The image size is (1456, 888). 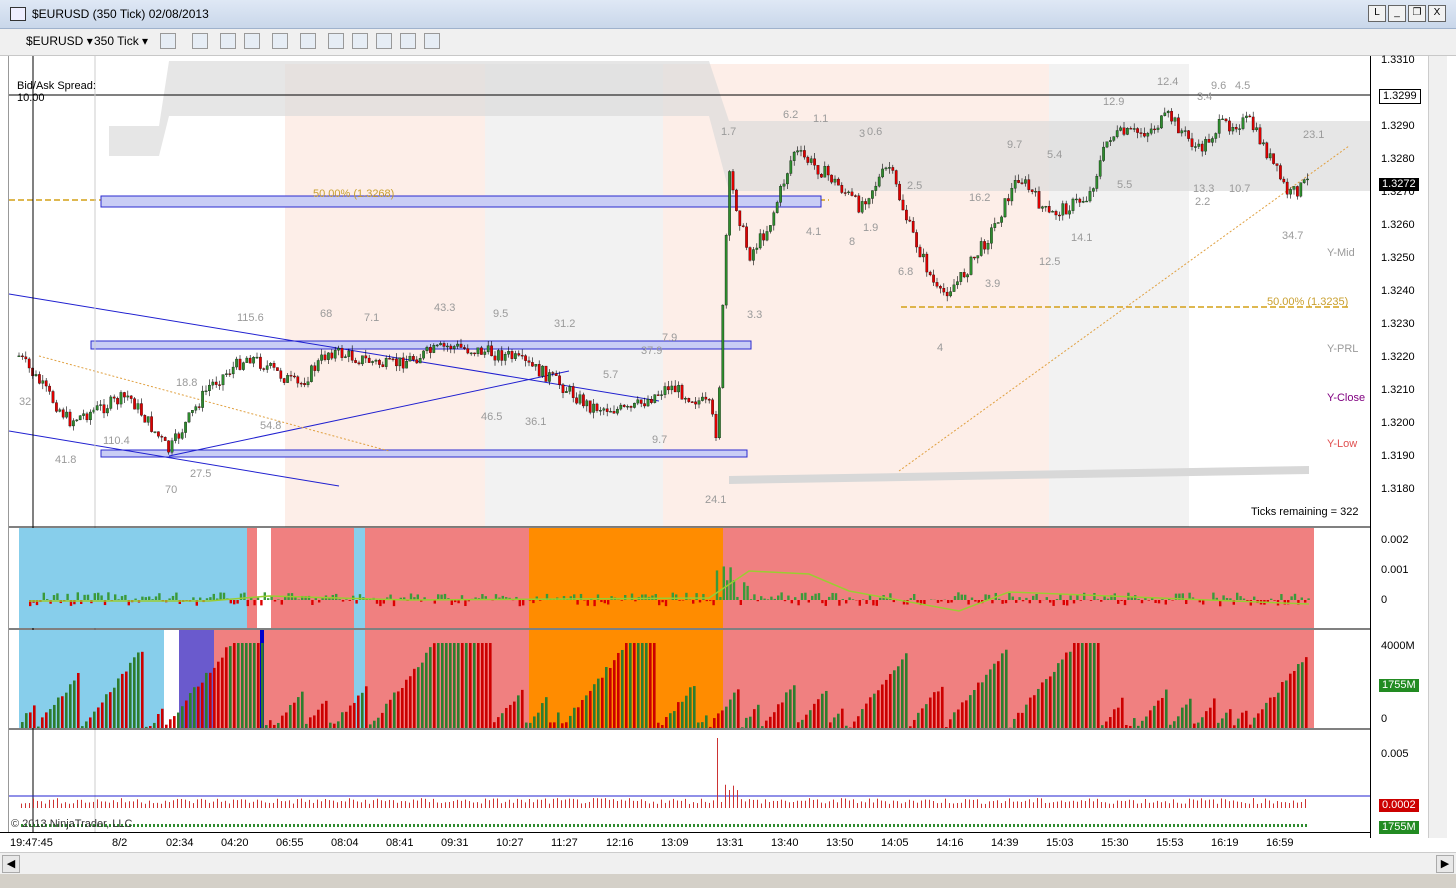 What do you see at coordinates (168, 41) in the screenshot?
I see `chart-style-icon` at bounding box center [168, 41].